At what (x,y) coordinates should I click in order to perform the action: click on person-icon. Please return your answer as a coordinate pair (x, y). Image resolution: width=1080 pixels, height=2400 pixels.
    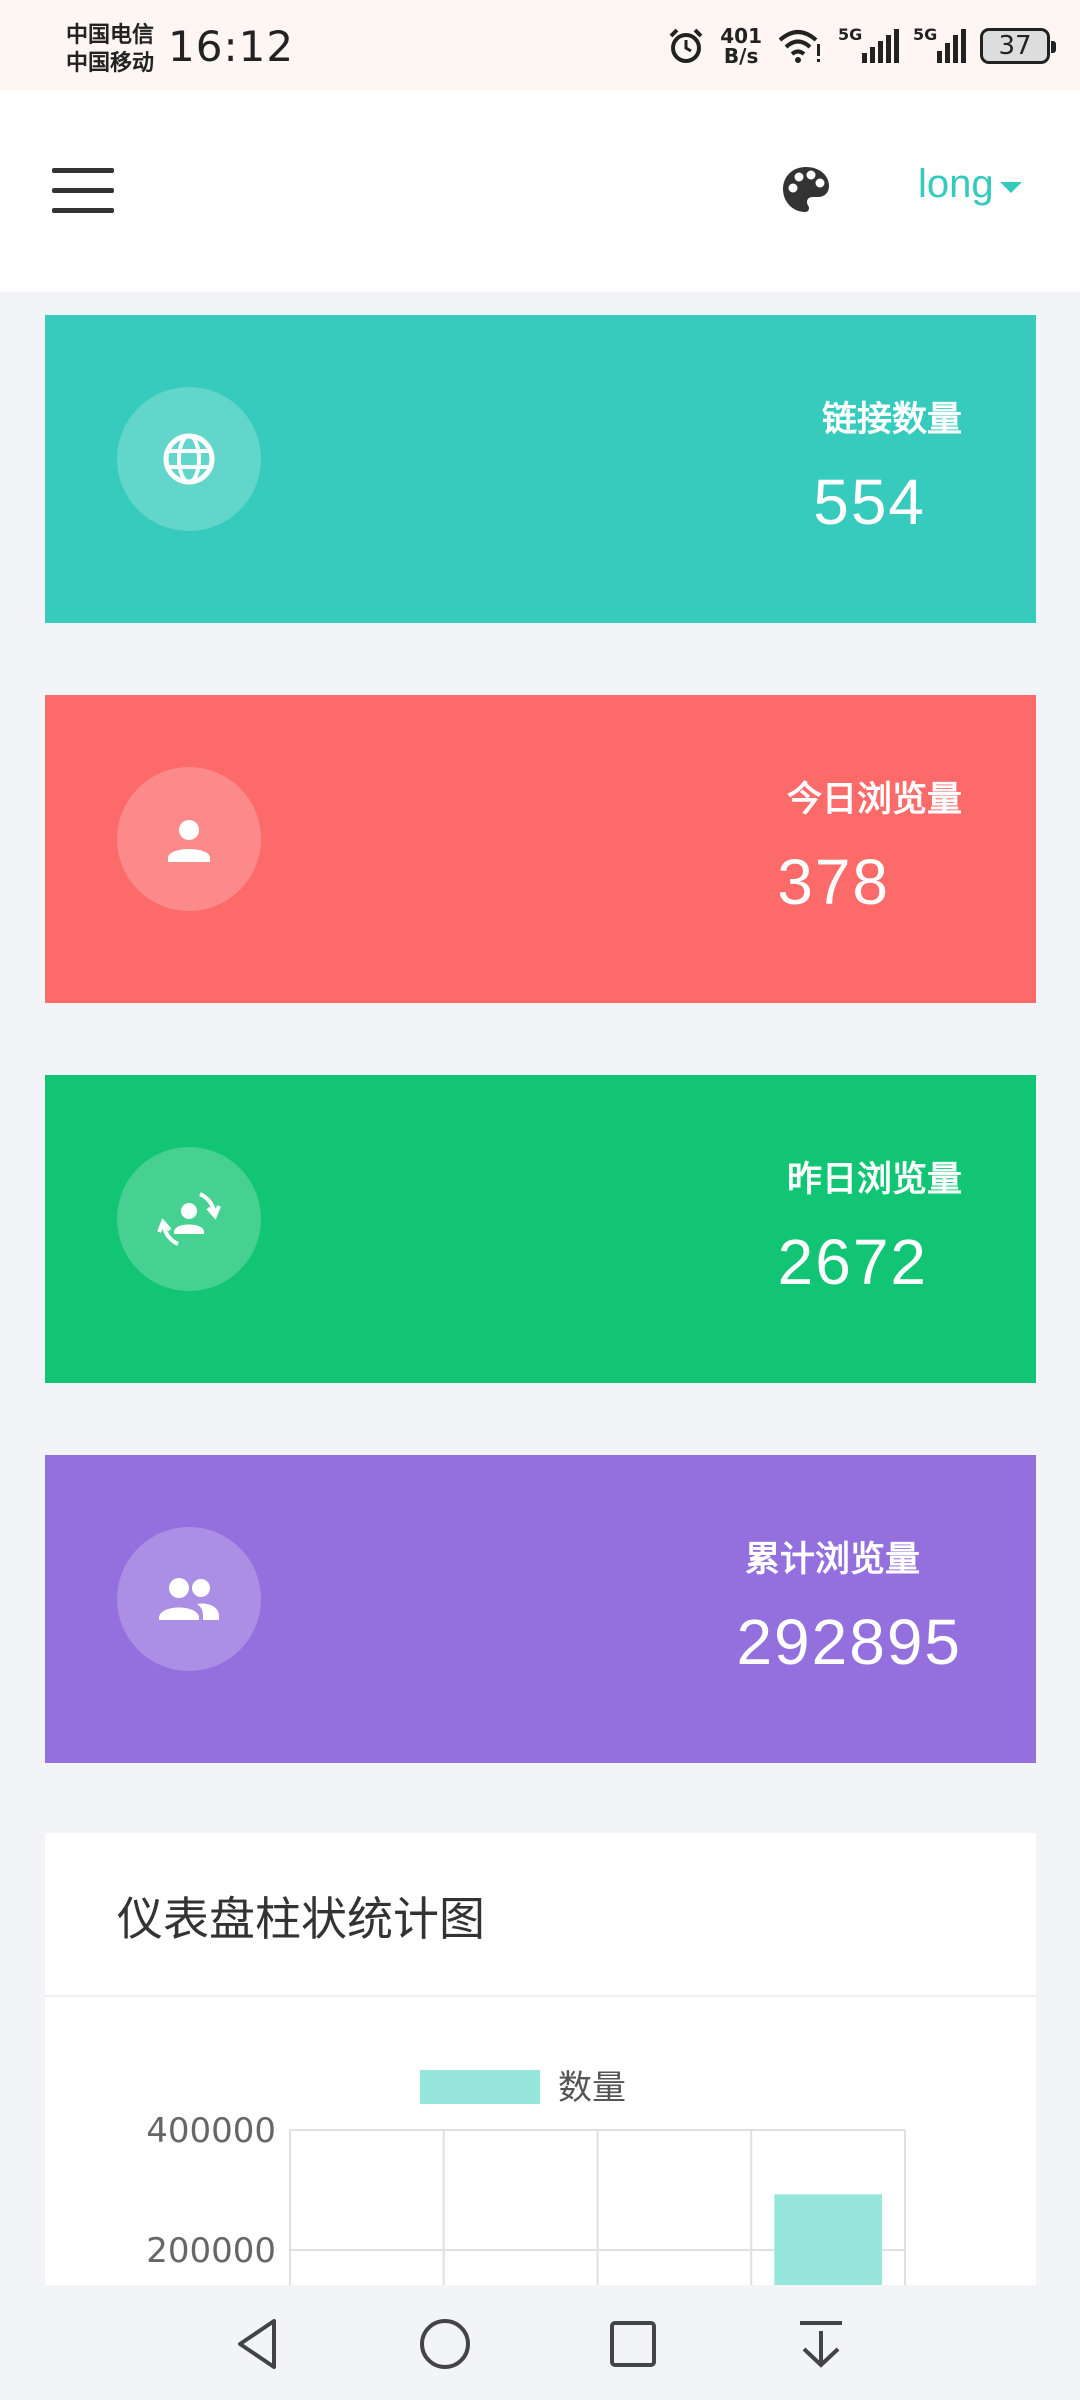
    Looking at the image, I should click on (189, 839).